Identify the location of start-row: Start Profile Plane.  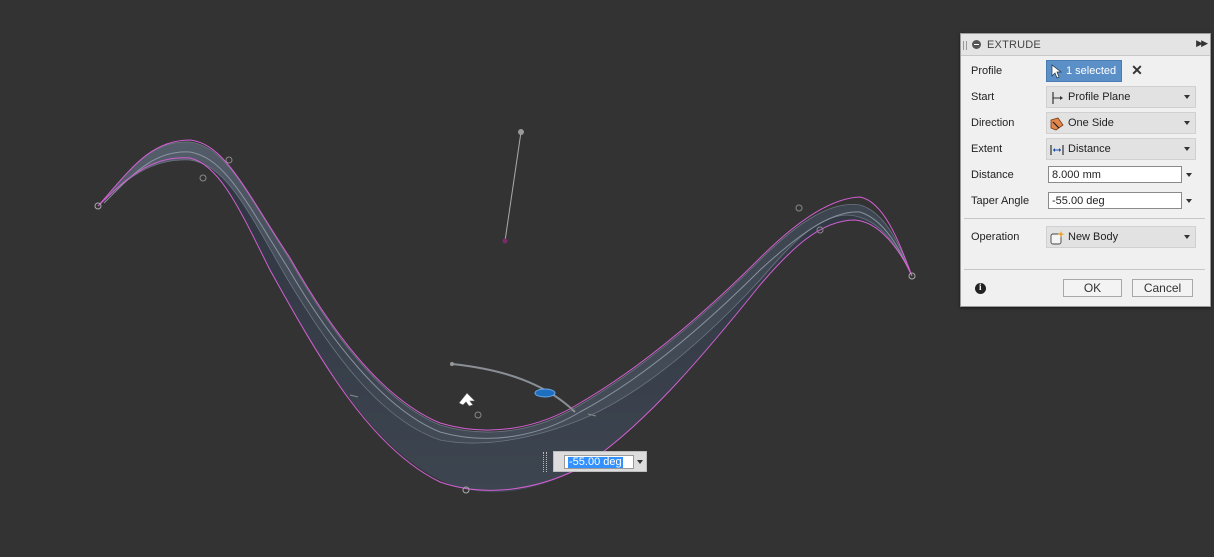
(1085, 97).